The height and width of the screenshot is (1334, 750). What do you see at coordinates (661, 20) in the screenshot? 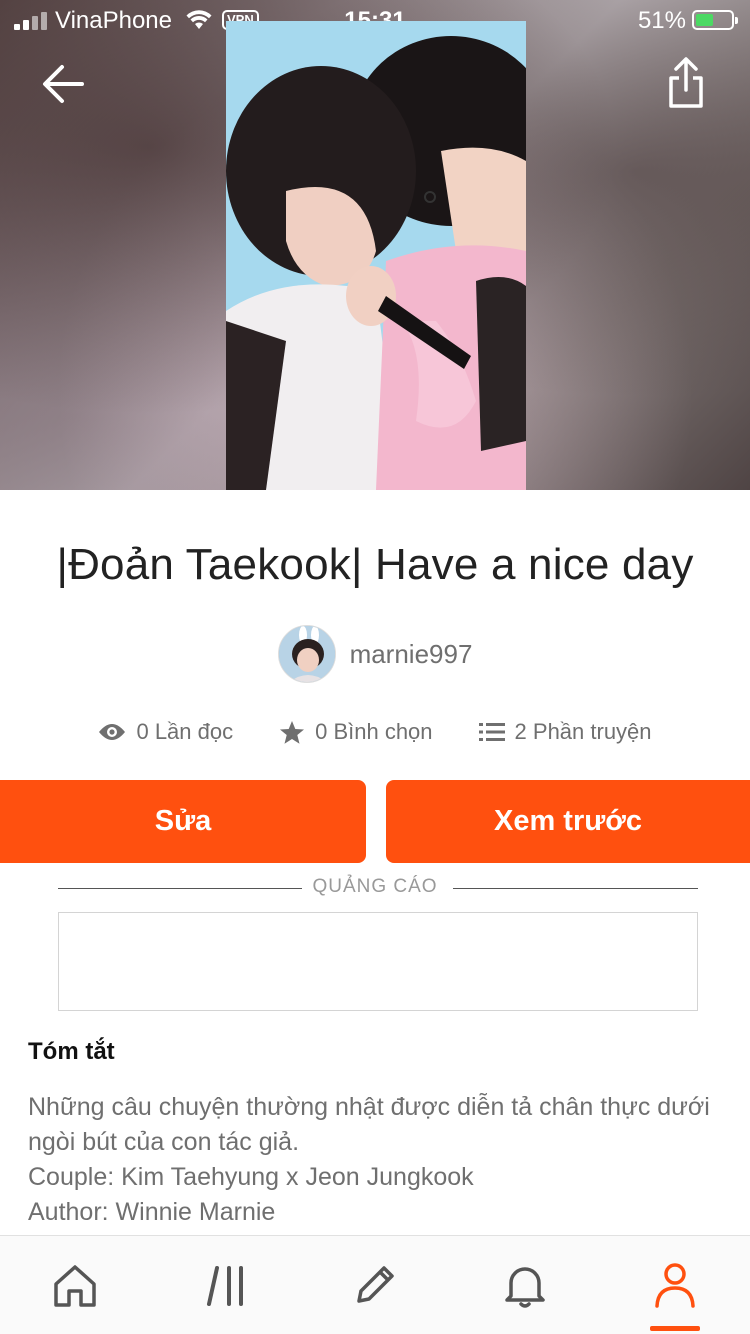
I see `battery-percent: 51%` at bounding box center [661, 20].